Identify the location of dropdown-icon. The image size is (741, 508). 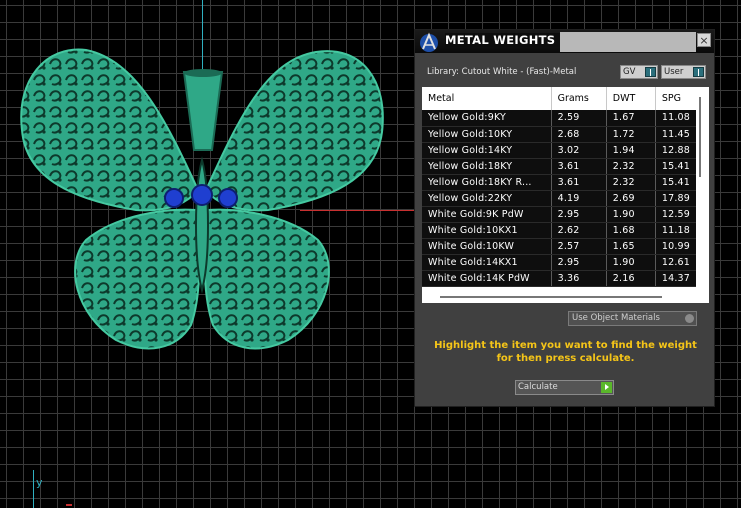
(689, 318).